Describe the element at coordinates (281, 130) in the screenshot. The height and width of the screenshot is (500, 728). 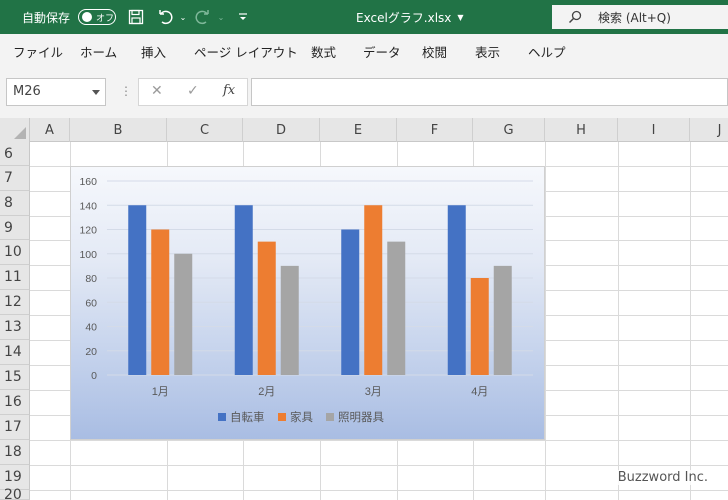
I see `column-header-d: D` at that location.